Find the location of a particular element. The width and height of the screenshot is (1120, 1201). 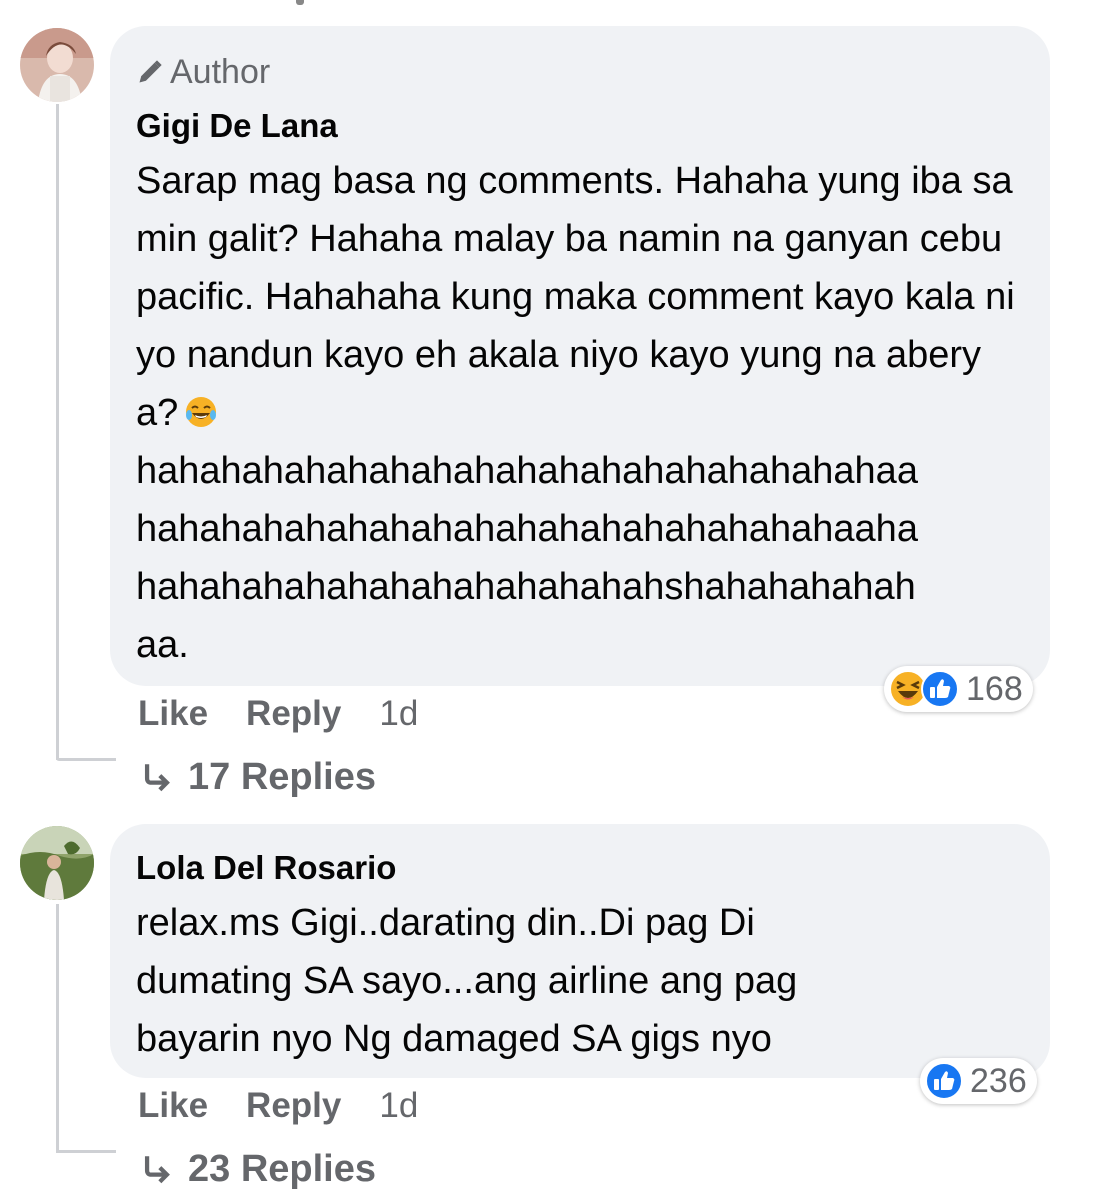

author-badge-label: Author is located at coordinates (220, 71).